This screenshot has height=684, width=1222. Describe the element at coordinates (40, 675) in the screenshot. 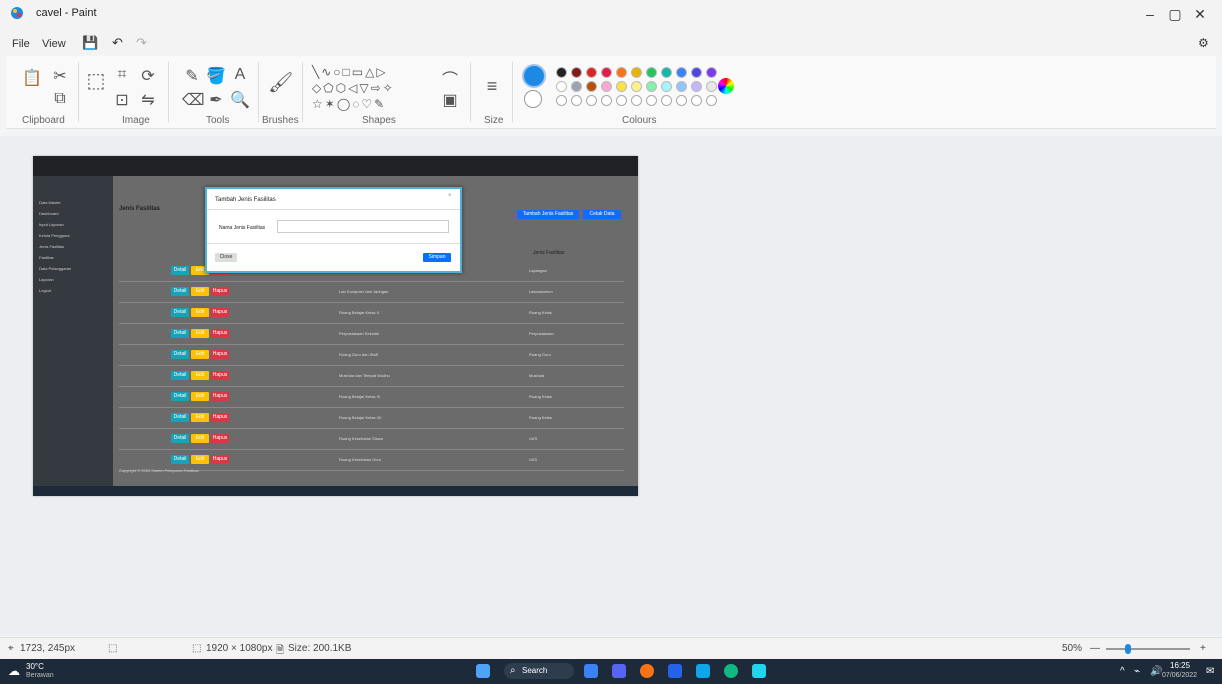

I see `weather-desc: Berawan` at that location.